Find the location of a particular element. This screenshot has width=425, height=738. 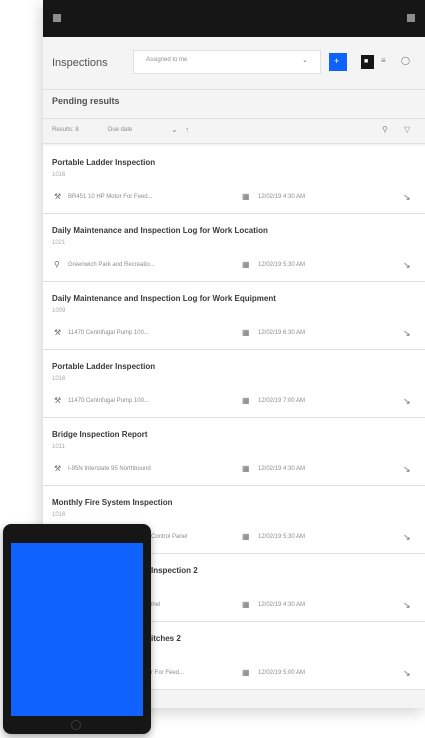

location-icon: ⚲ is located at coordinates (57, 264).